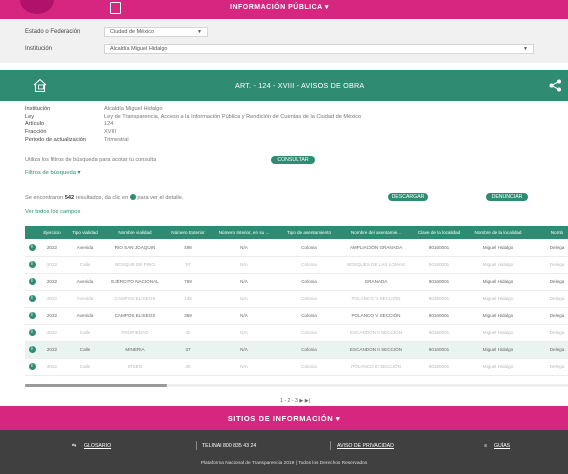 The width and height of the screenshot is (568, 474). Describe the element at coordinates (293, 160) in the screenshot. I see `consultar-button: CONSULTAR` at that location.